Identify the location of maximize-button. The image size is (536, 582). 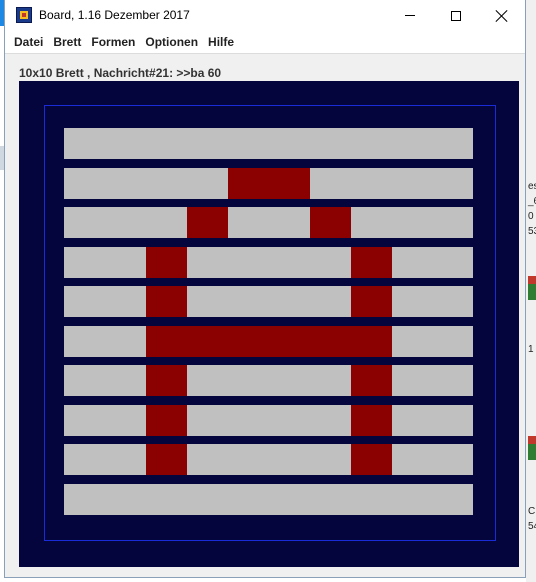
(456, 15).